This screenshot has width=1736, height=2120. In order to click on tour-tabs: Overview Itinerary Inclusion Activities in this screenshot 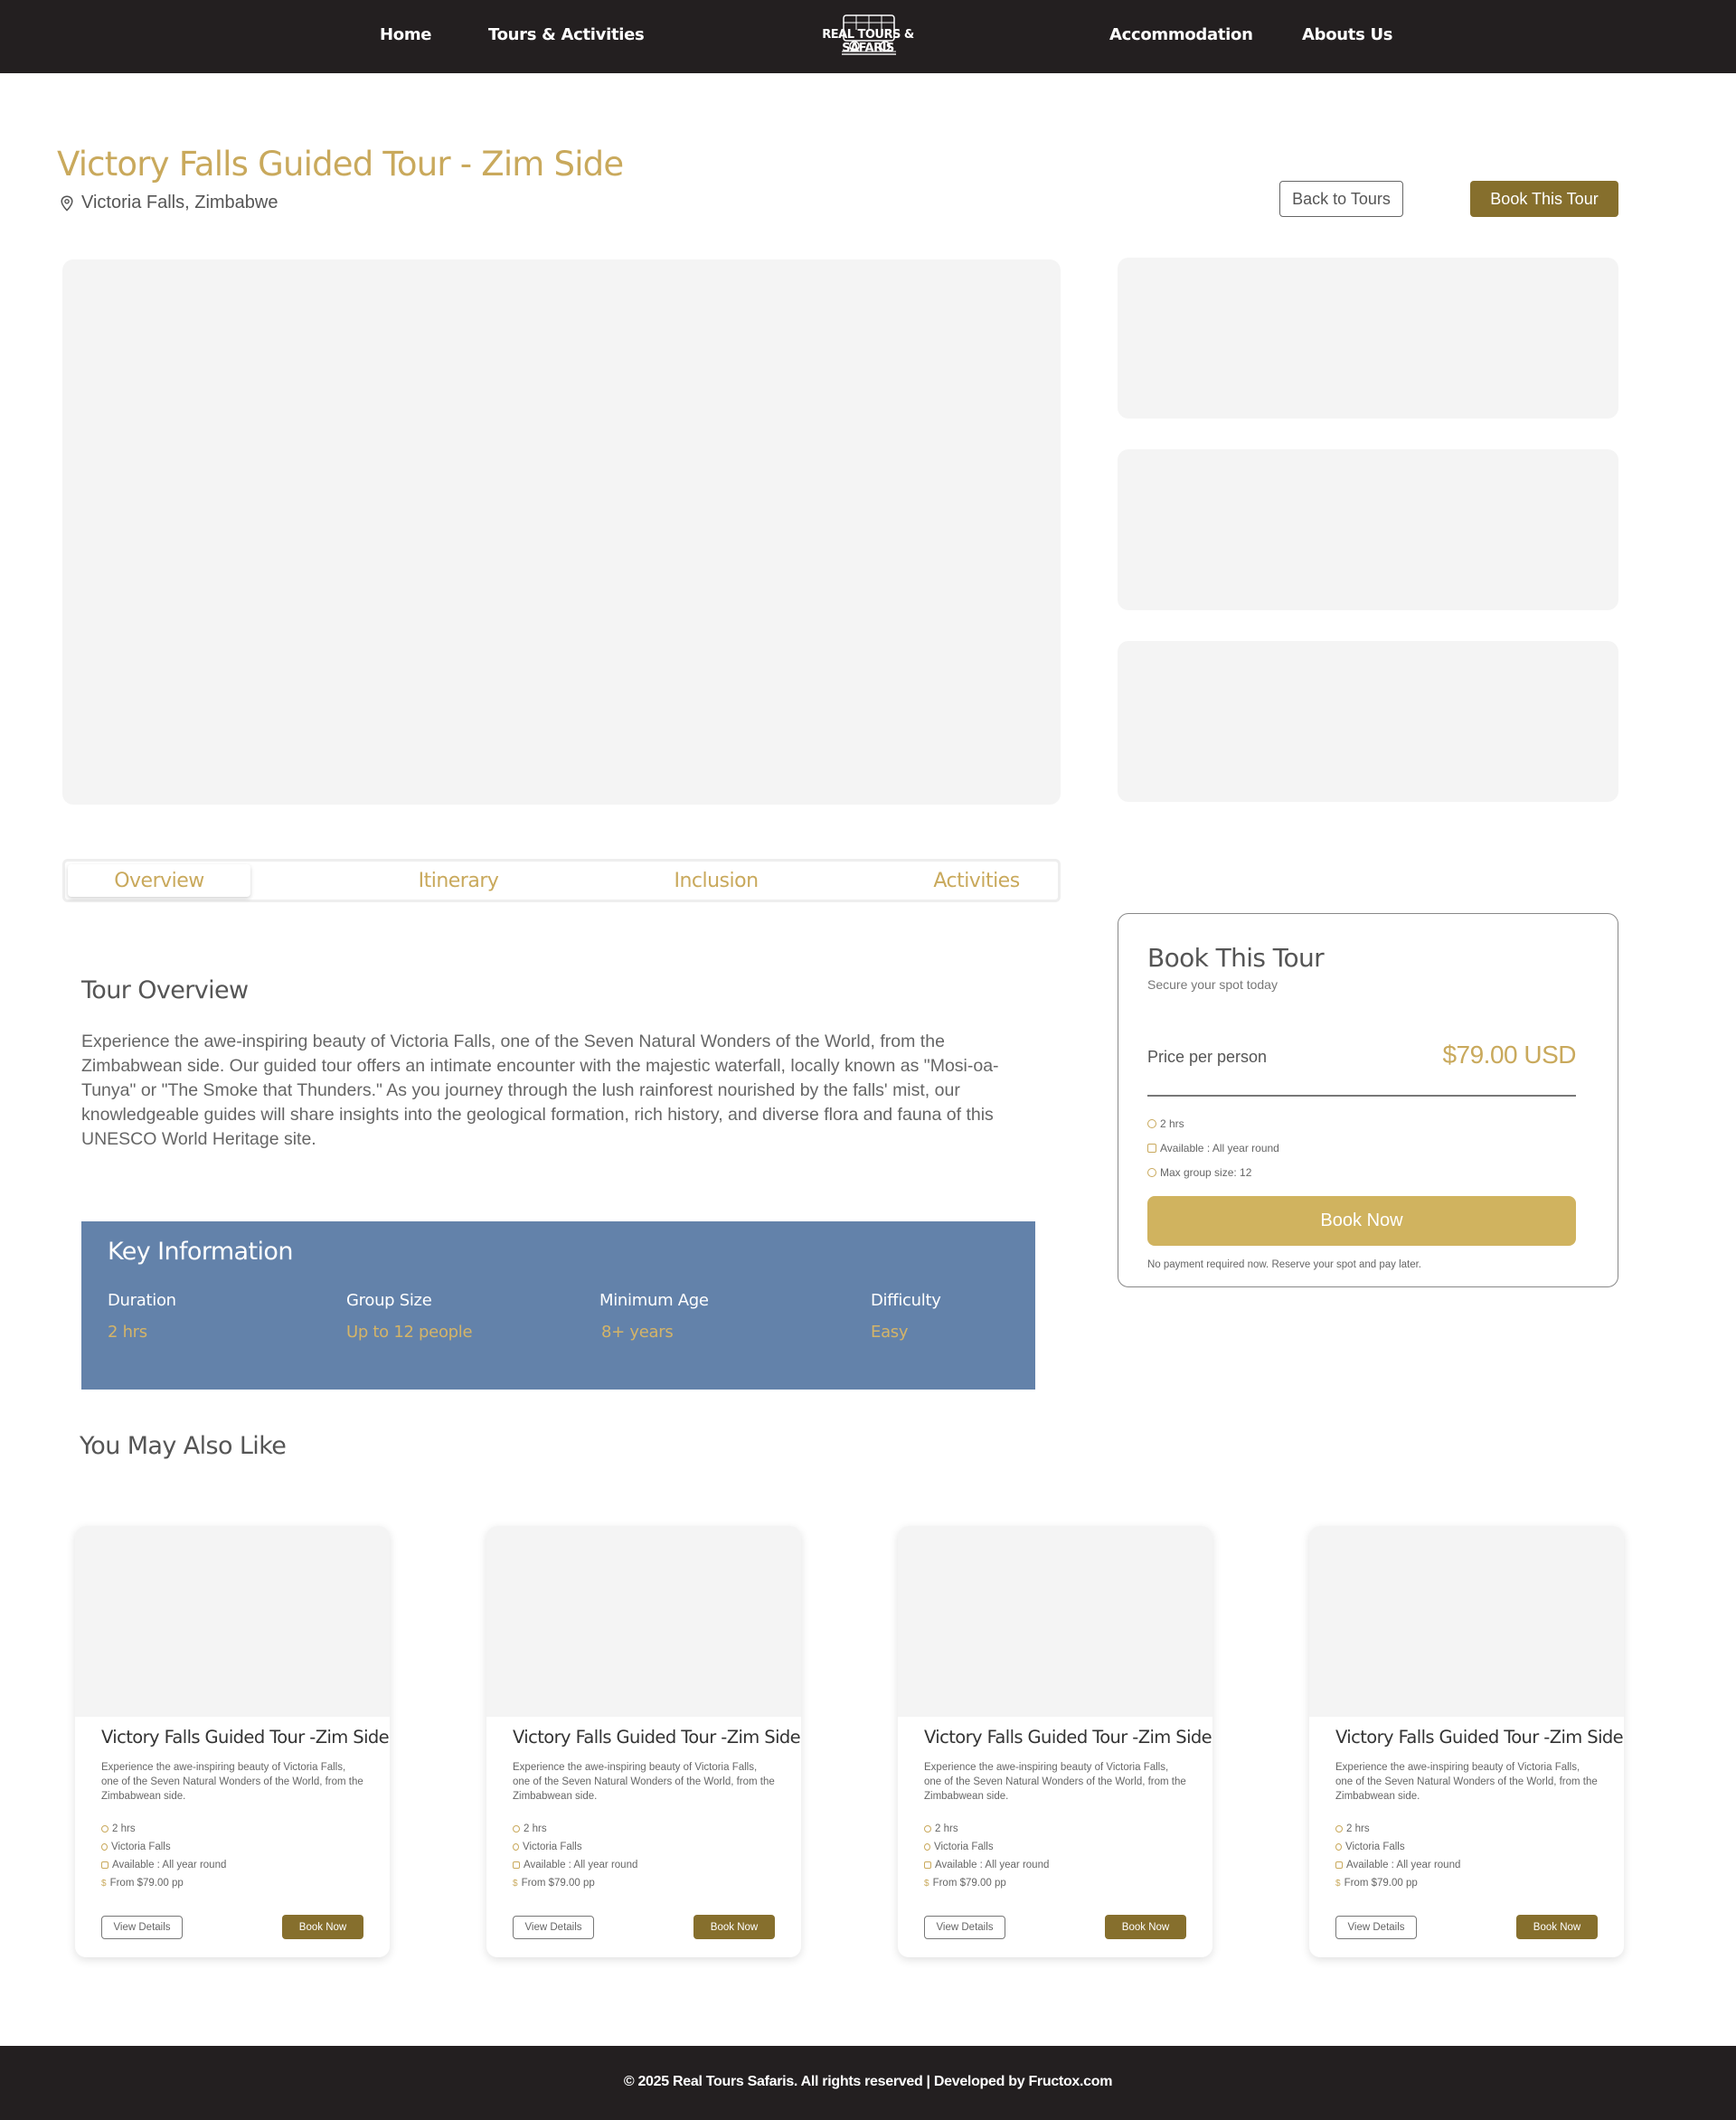, I will do `click(562, 880)`.